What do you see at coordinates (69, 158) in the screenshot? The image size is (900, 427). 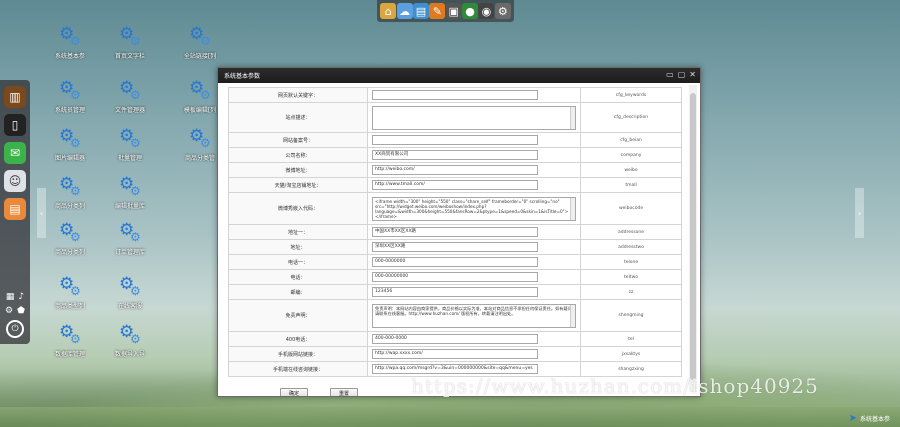 I see `desktop-shortcut-label: 图片编辑器` at bounding box center [69, 158].